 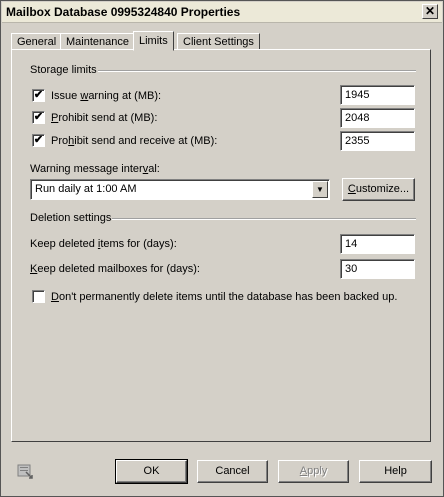 What do you see at coordinates (97, 41) in the screenshot?
I see `tab-maintenance: Maintenance` at bounding box center [97, 41].